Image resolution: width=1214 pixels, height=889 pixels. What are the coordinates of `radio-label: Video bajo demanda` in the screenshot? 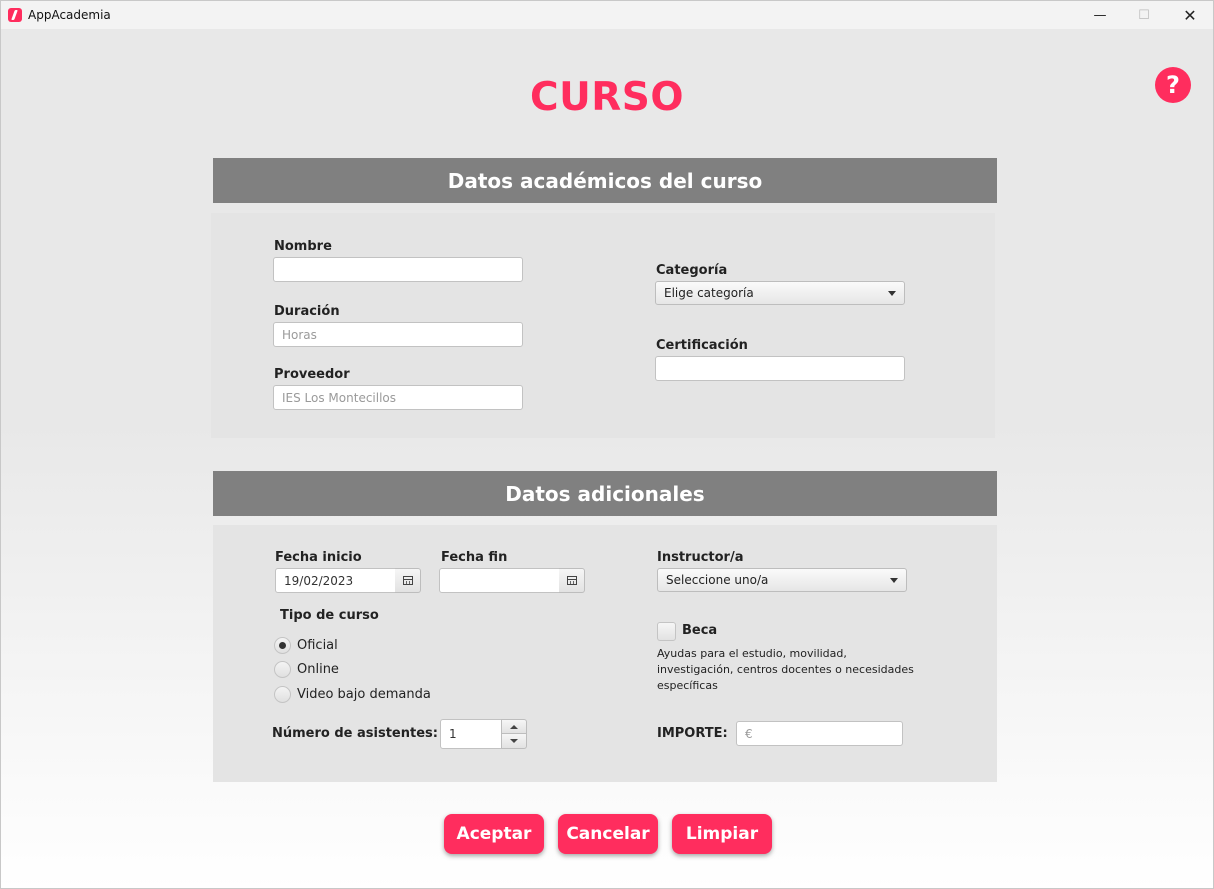 It's located at (364, 694).